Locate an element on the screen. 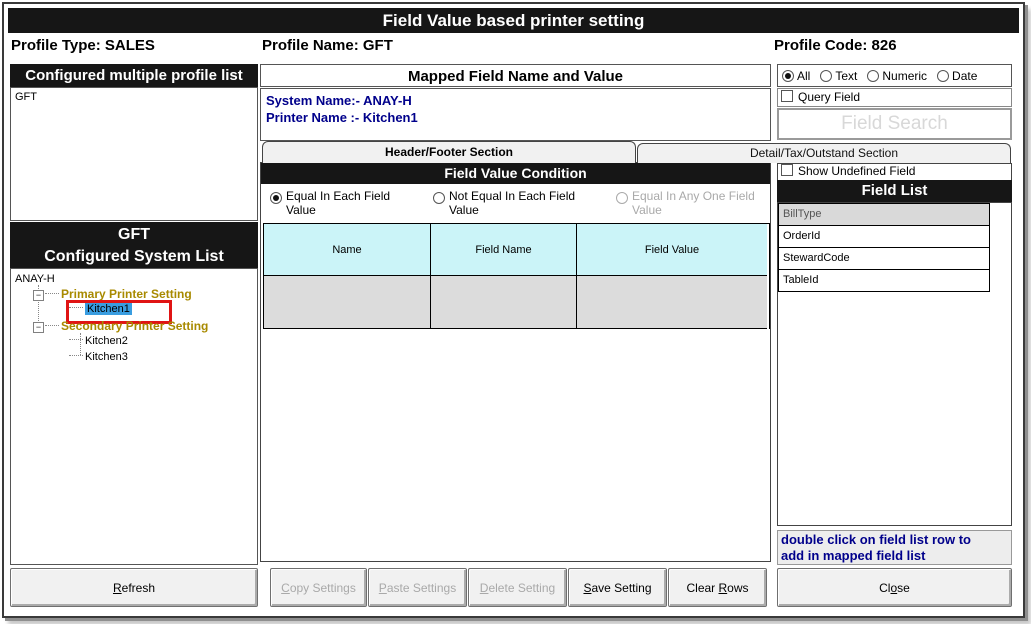 This screenshot has height=624, width=1031. window-title: Field Value based printer setting is located at coordinates (513, 20).